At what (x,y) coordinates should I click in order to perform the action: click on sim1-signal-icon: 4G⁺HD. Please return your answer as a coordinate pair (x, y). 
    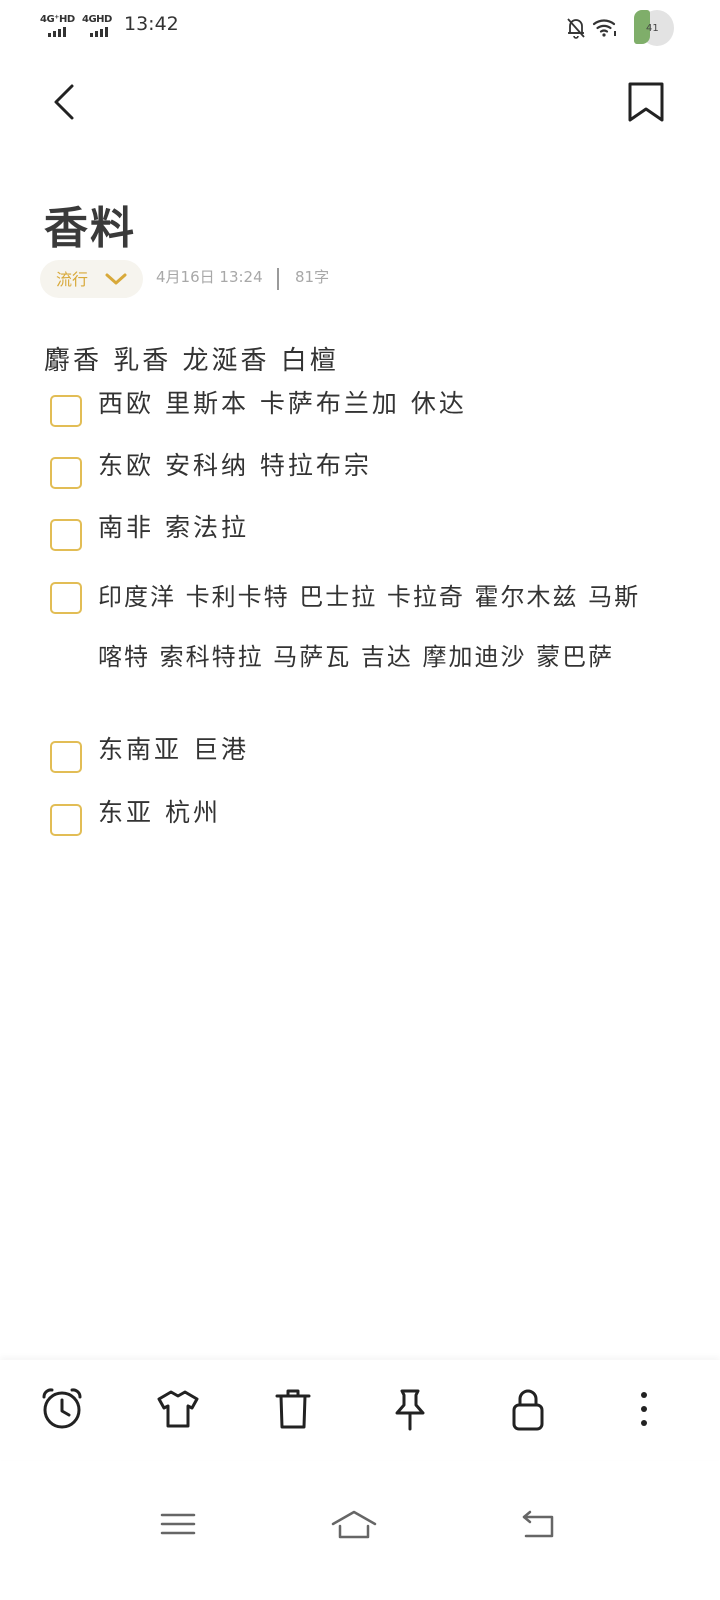
    Looking at the image, I should click on (57, 26).